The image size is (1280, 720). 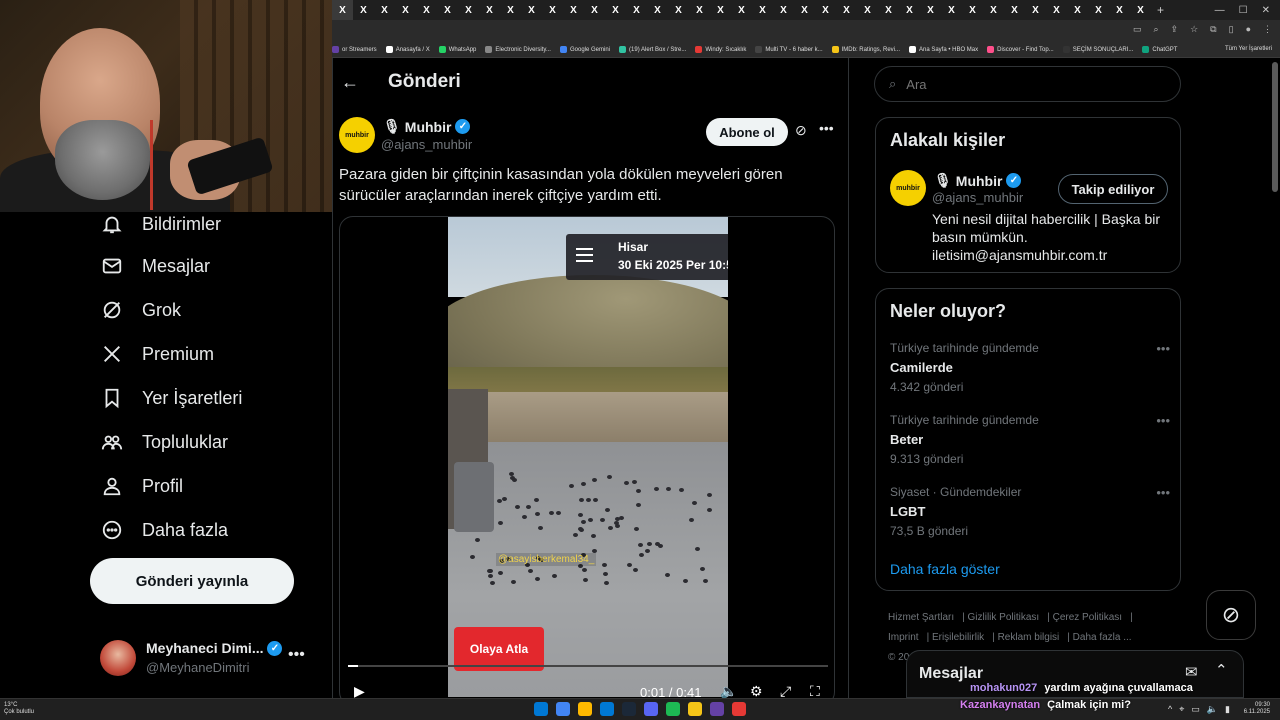 I want to click on back-arrow-icon: ←, so click(x=350, y=82).